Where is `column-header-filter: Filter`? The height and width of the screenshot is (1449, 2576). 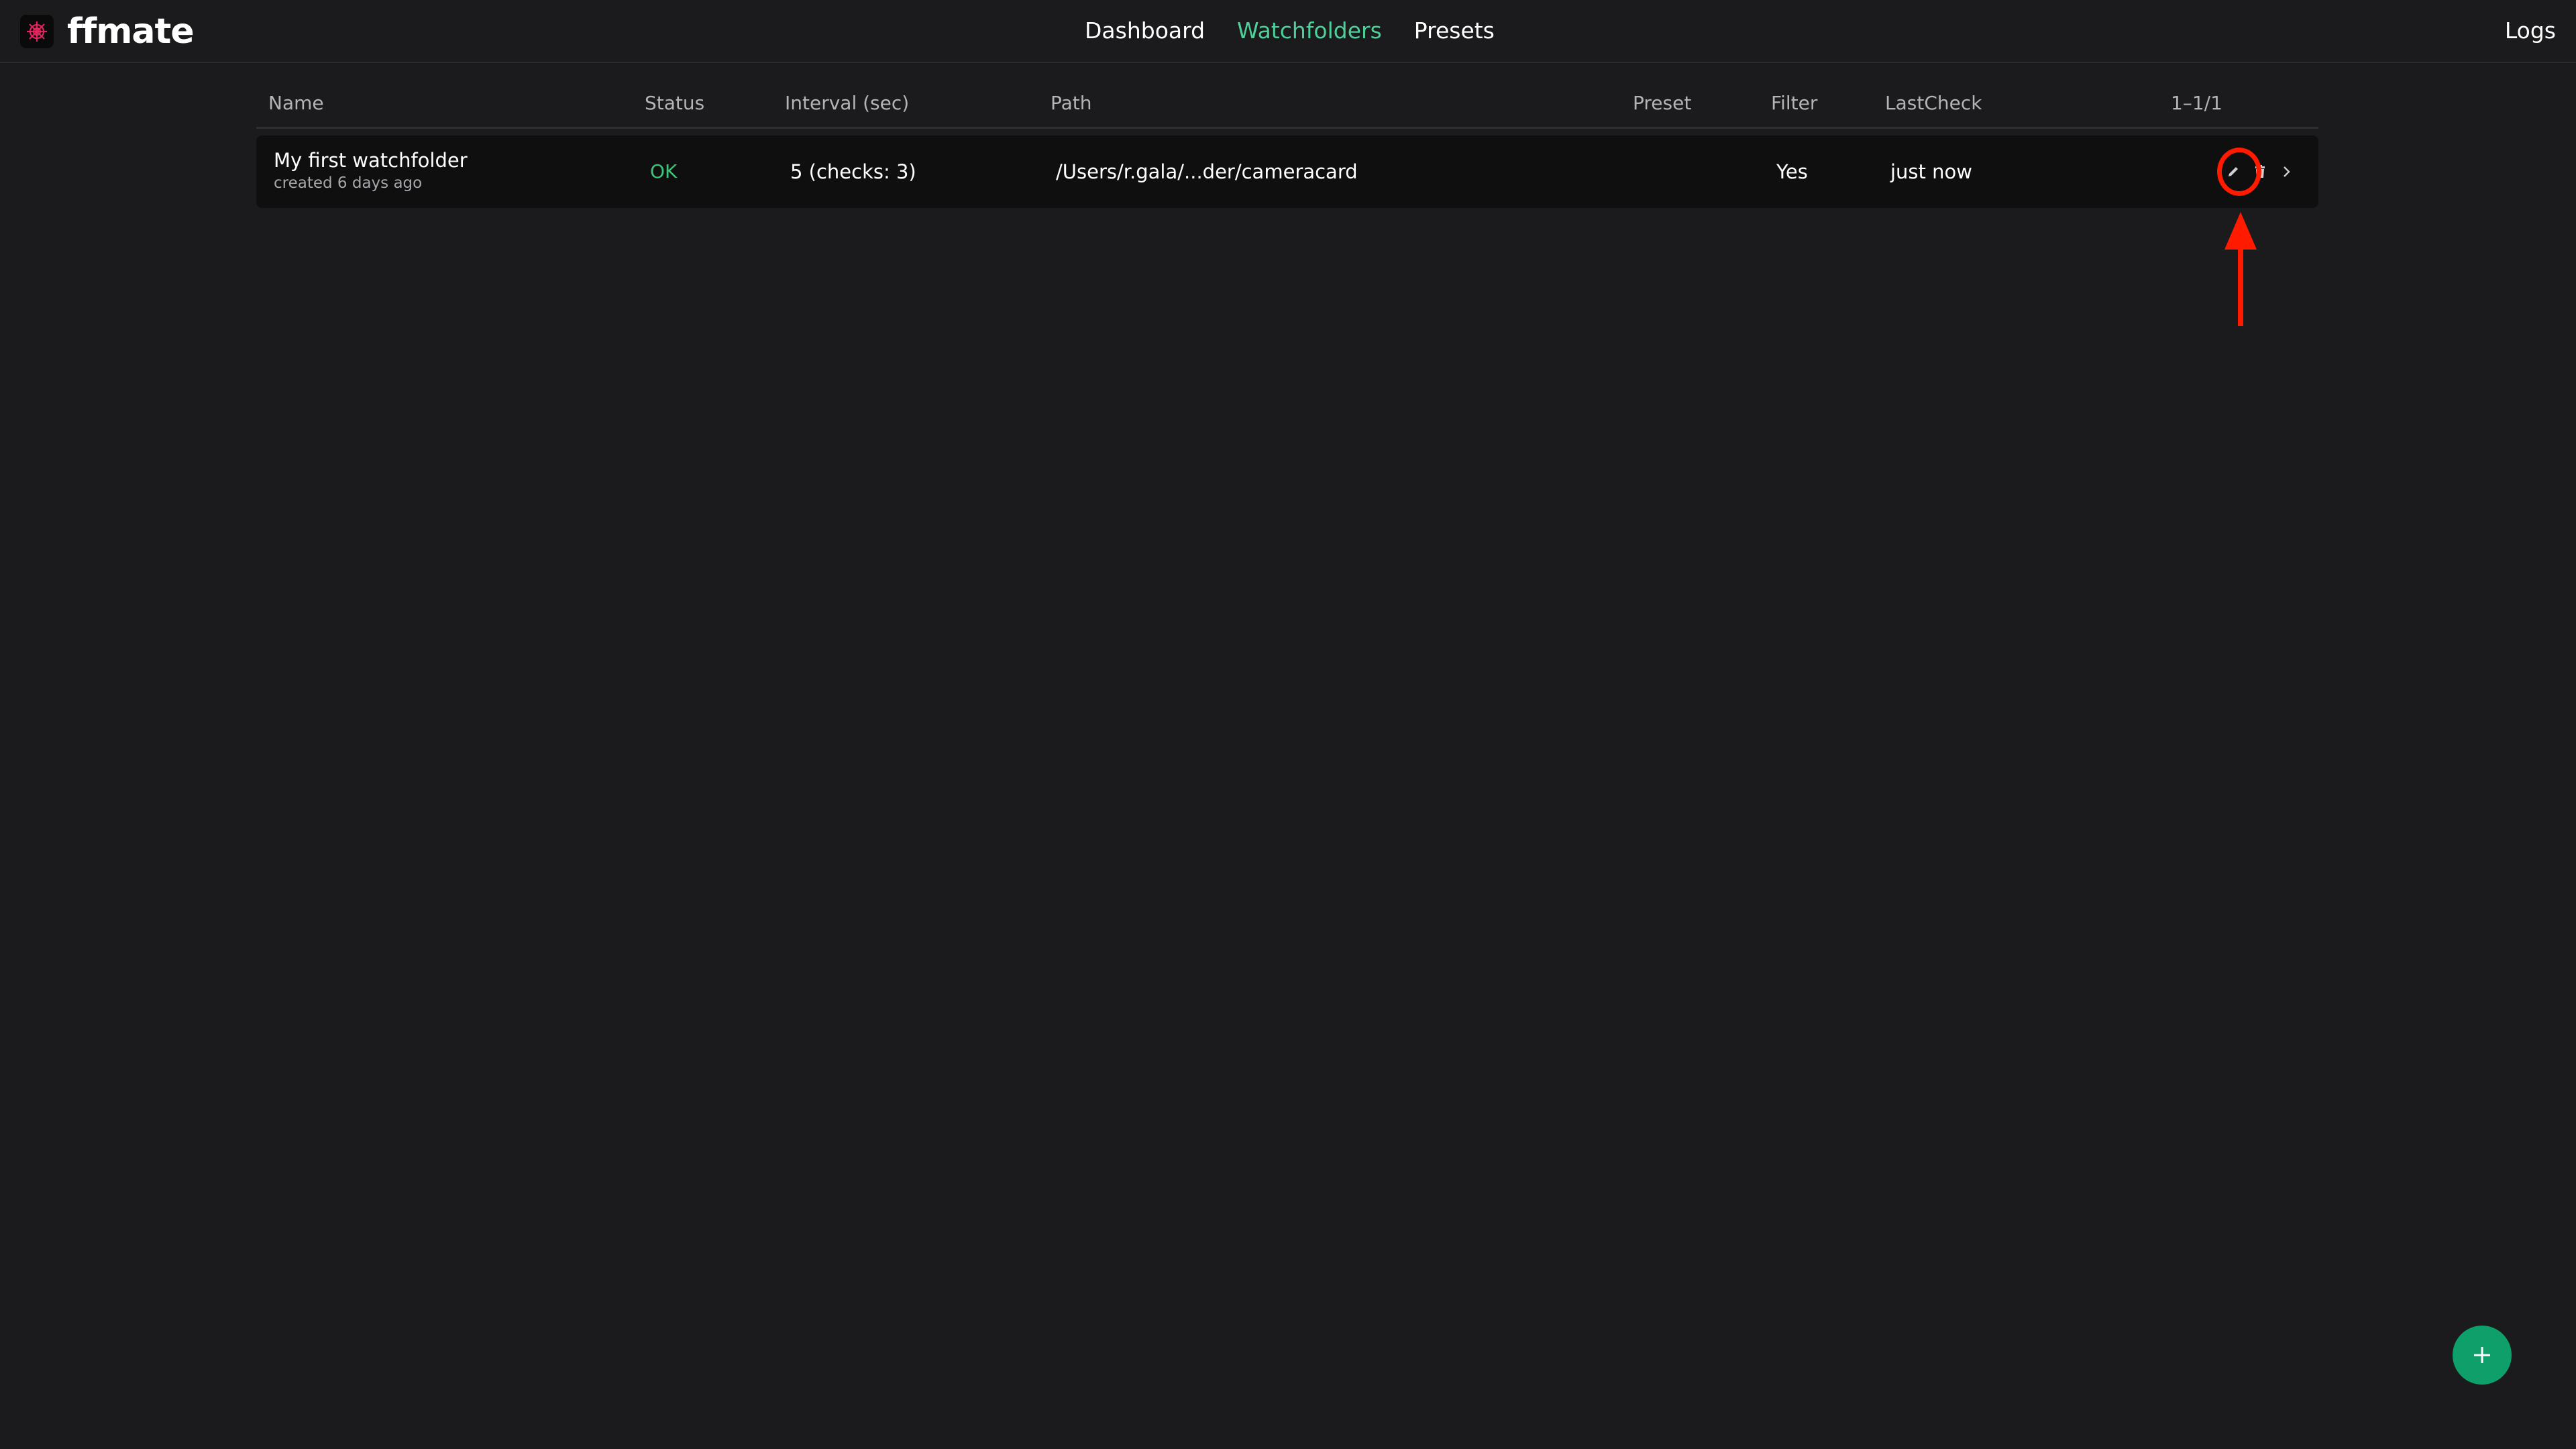 column-header-filter: Filter is located at coordinates (1794, 103).